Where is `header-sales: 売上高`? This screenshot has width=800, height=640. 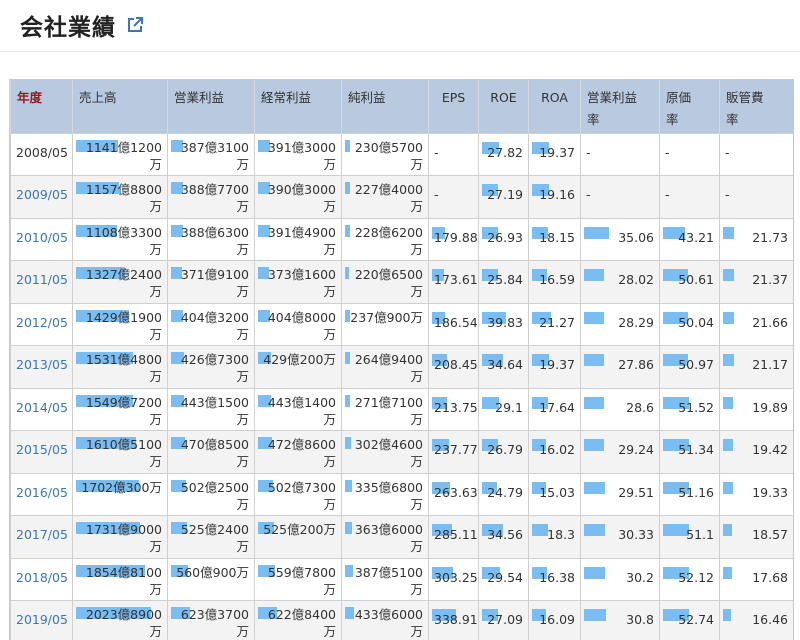
header-sales: 売上高 is located at coordinates (120, 106).